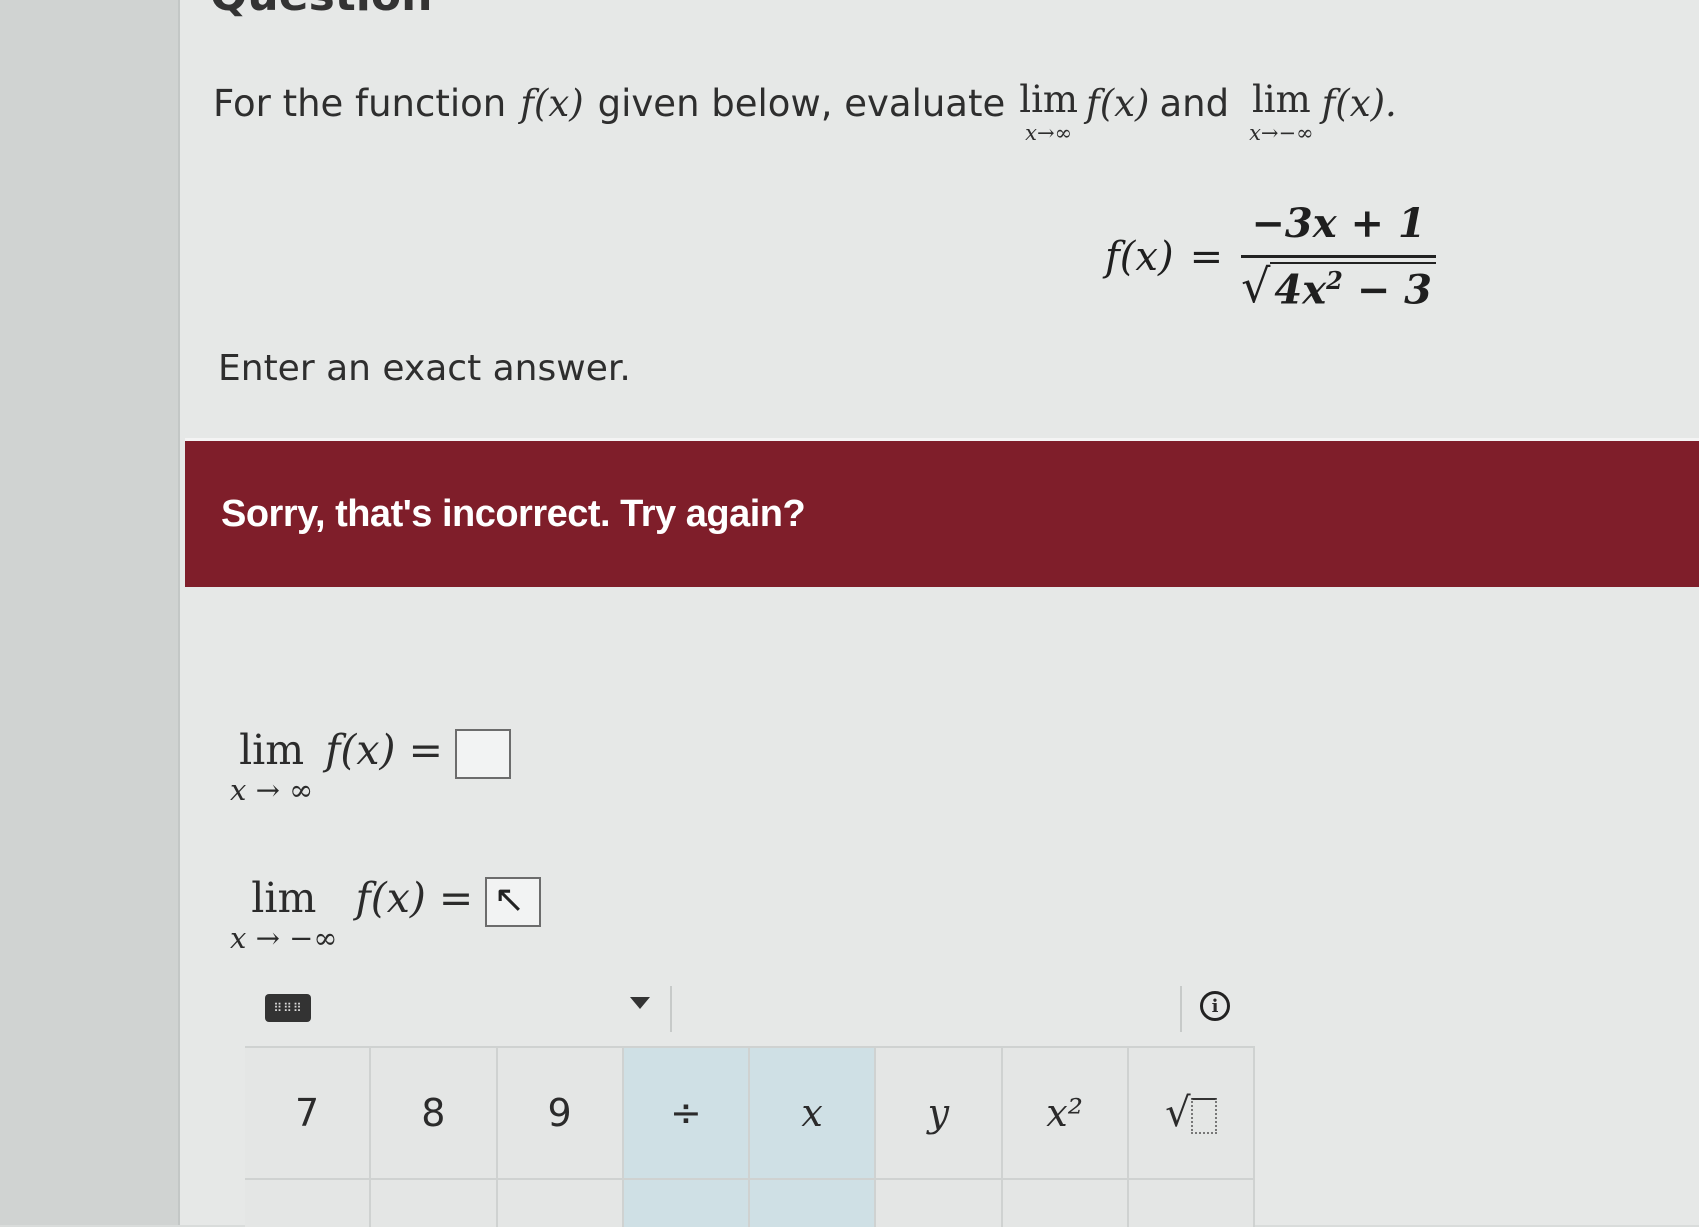 This screenshot has width=1699, height=1227. What do you see at coordinates (1281, 133) in the screenshot?
I see `lim-subscript: x→−∞` at bounding box center [1281, 133].